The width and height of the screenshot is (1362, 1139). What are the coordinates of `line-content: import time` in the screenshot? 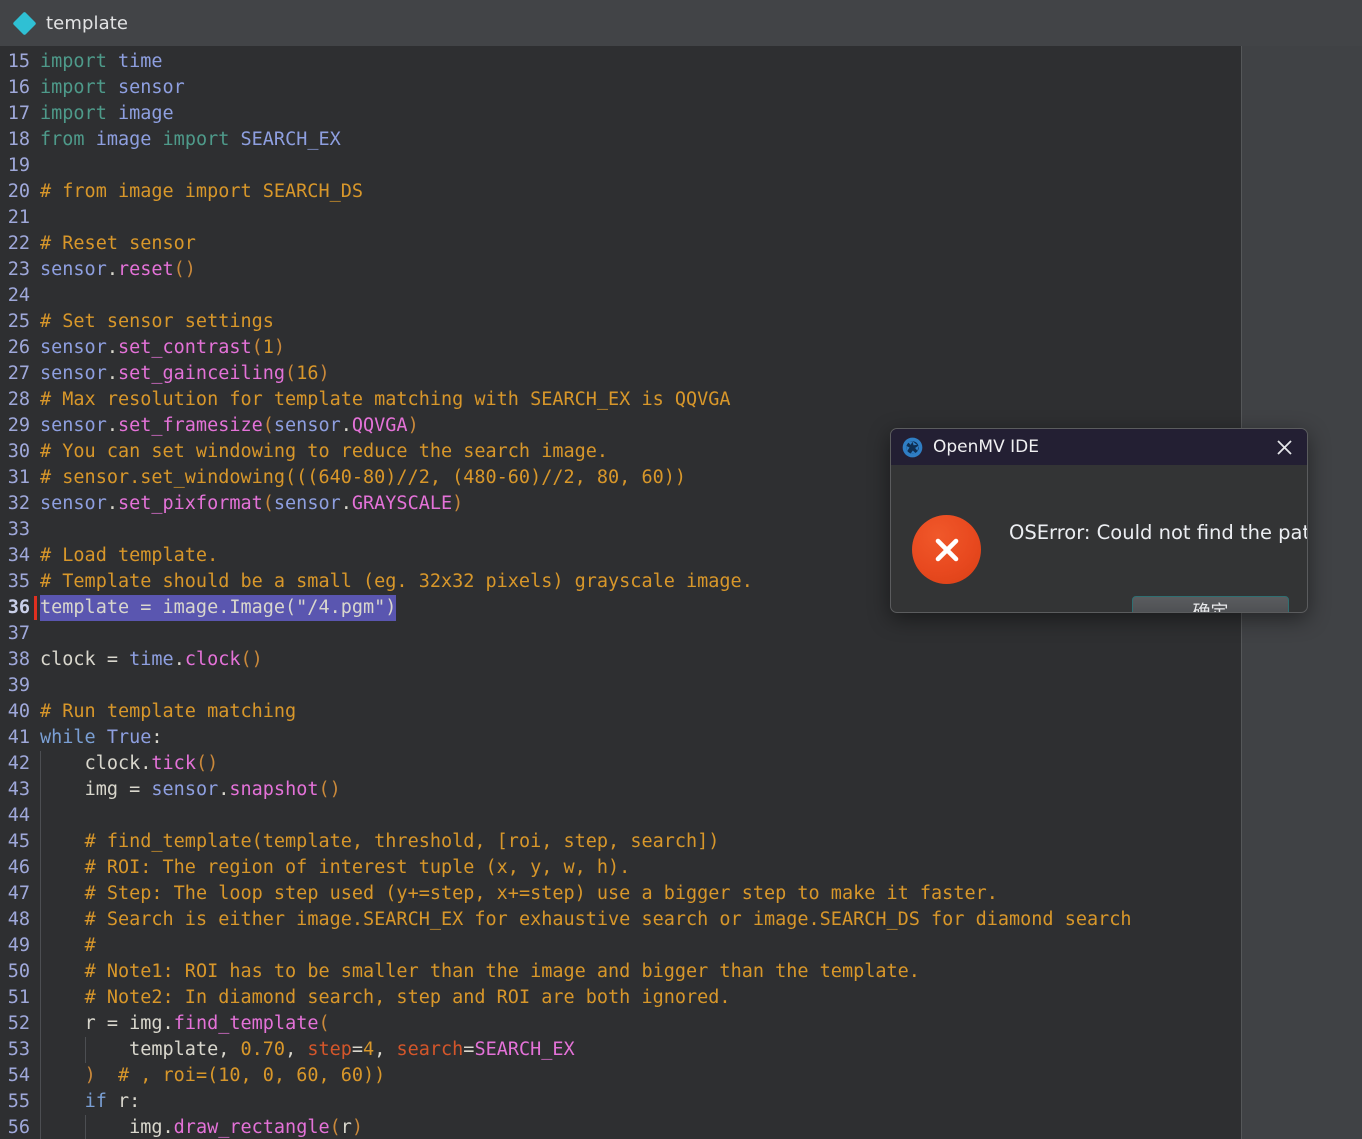 It's located at (101, 61).